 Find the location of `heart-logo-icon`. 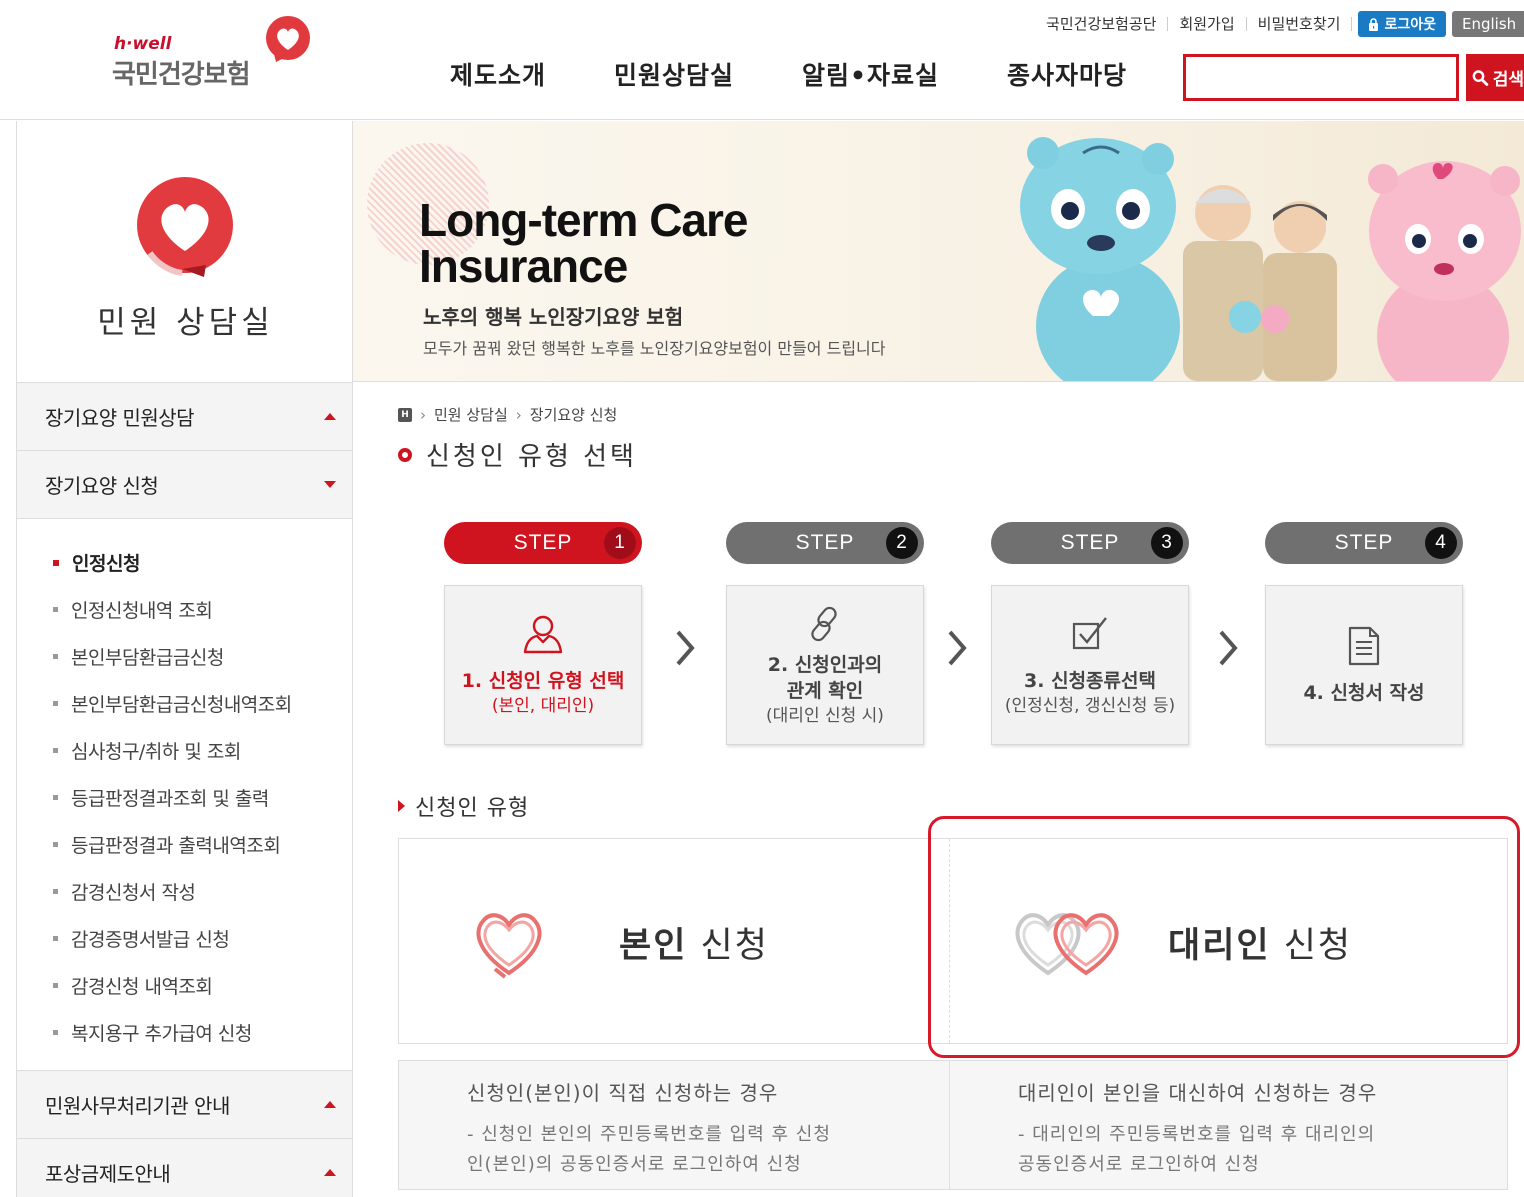

heart-logo-icon is located at coordinates (288, 39).